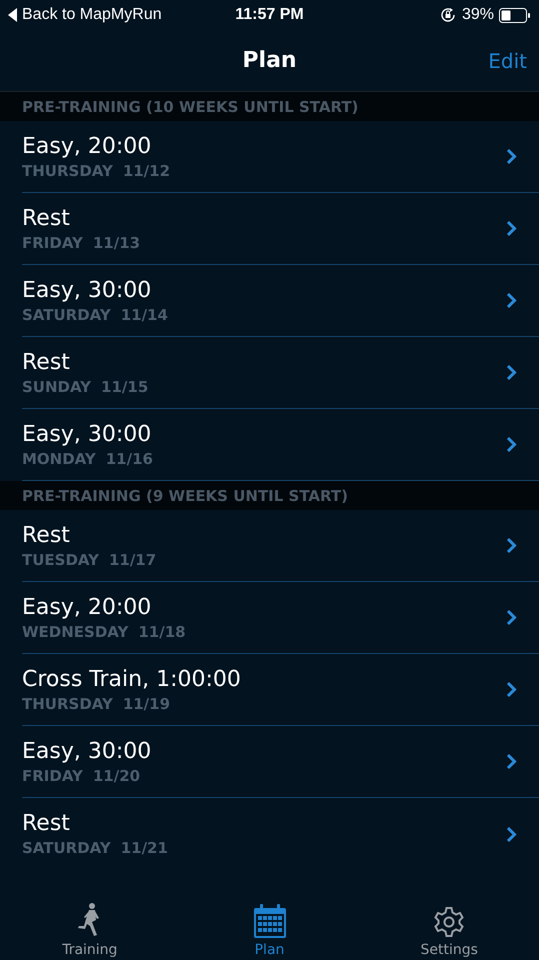  I want to click on workout-row: Rest FRIDAY 11/13, so click(280, 229).